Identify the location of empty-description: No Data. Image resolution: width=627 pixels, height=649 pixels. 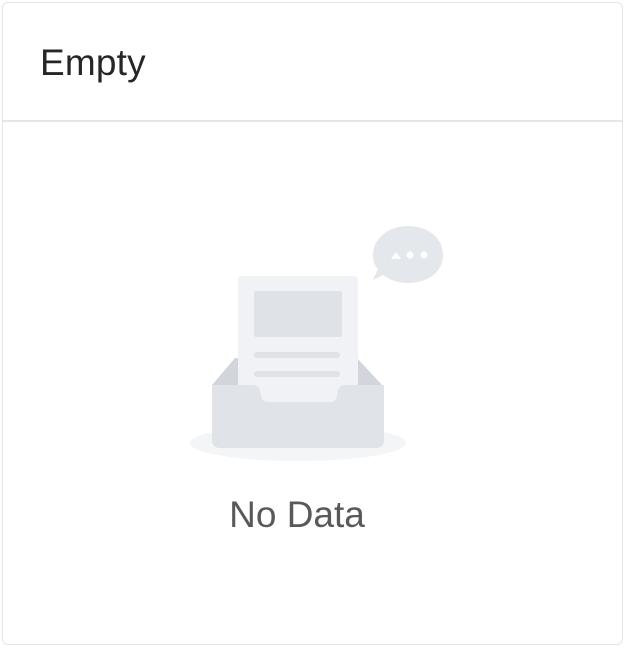
(297, 514).